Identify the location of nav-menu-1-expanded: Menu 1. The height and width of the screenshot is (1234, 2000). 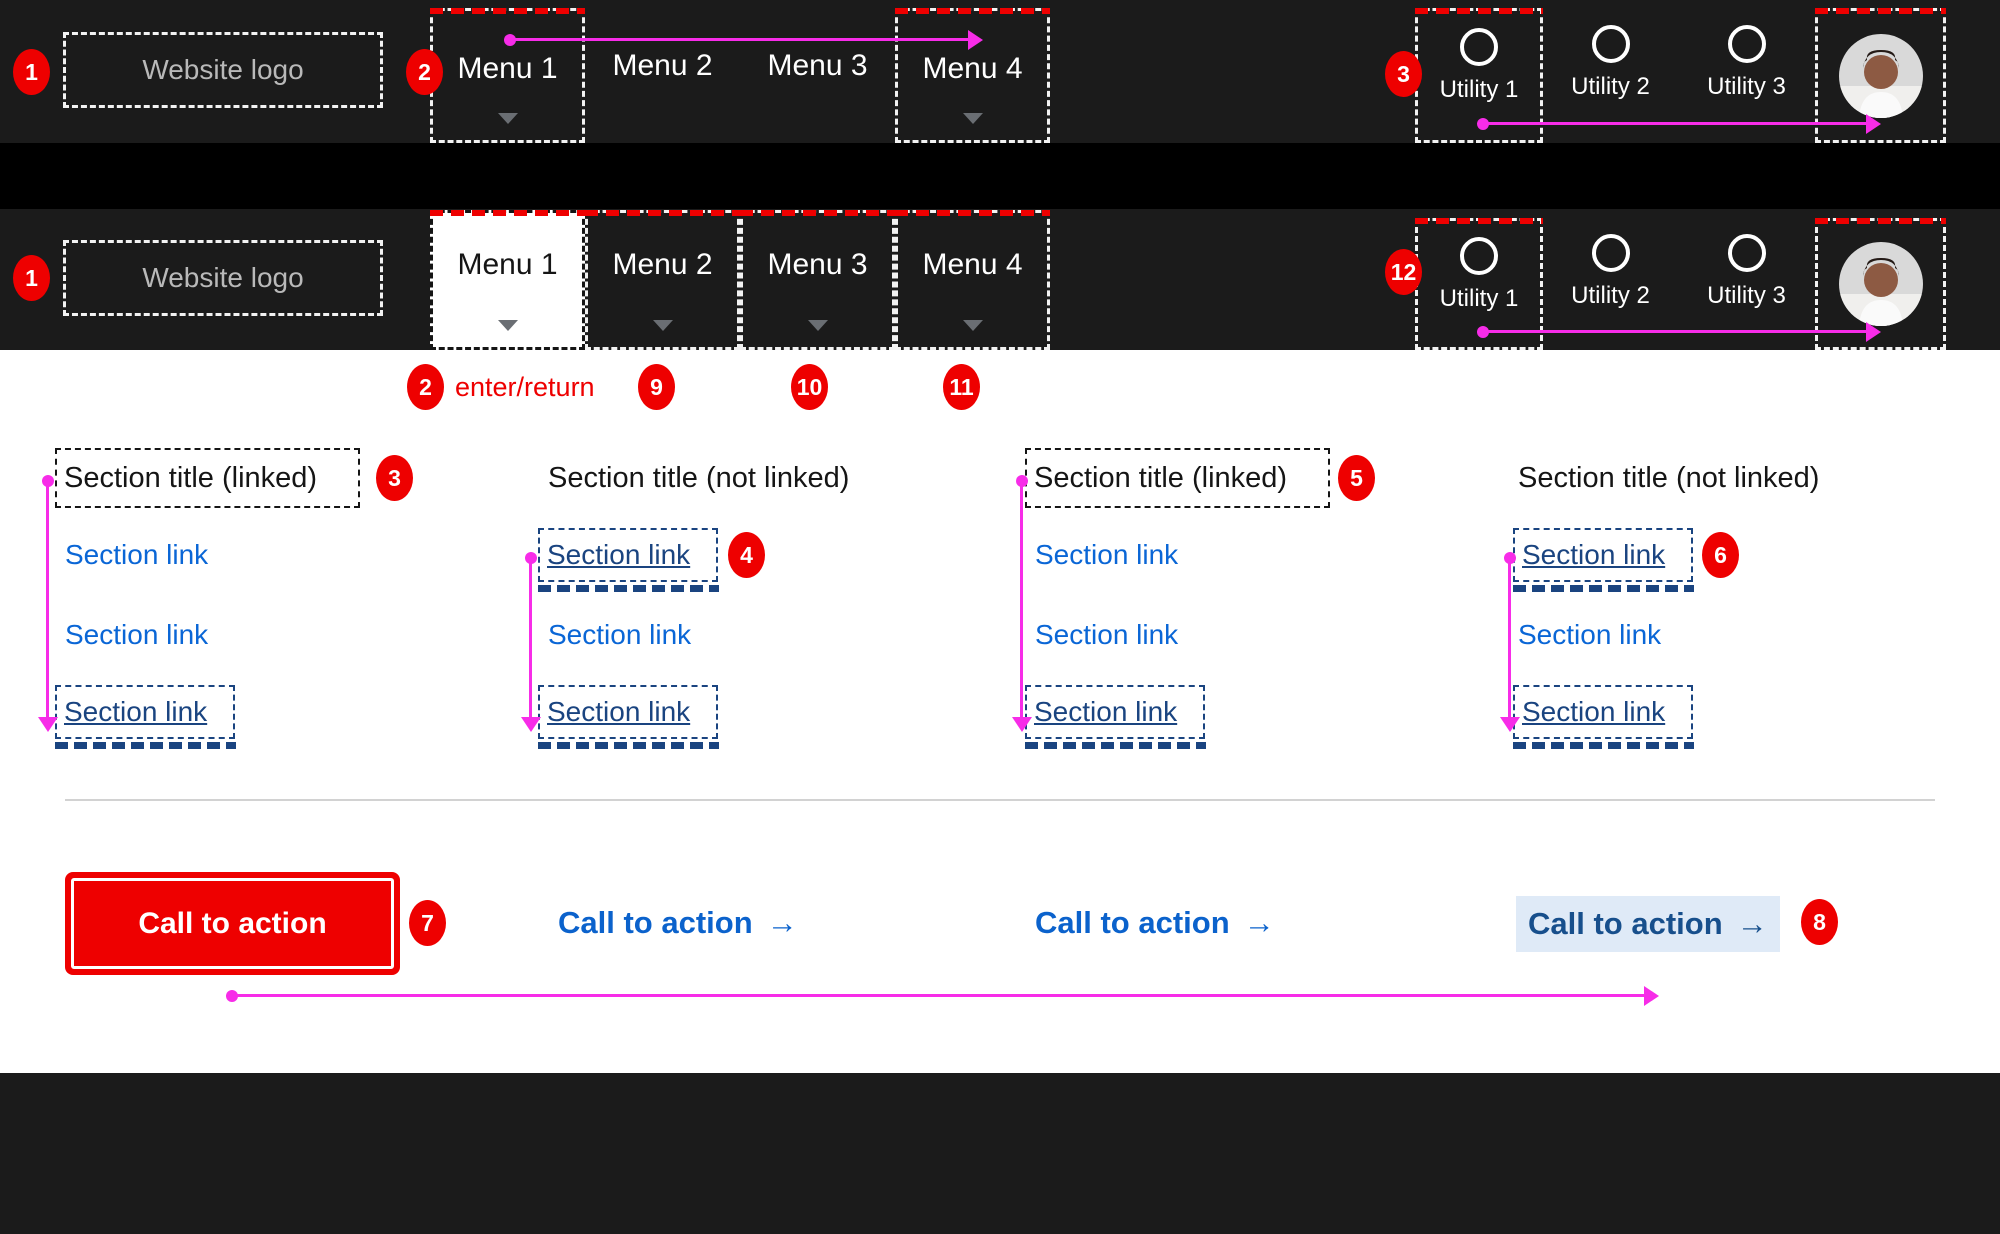
(507, 280).